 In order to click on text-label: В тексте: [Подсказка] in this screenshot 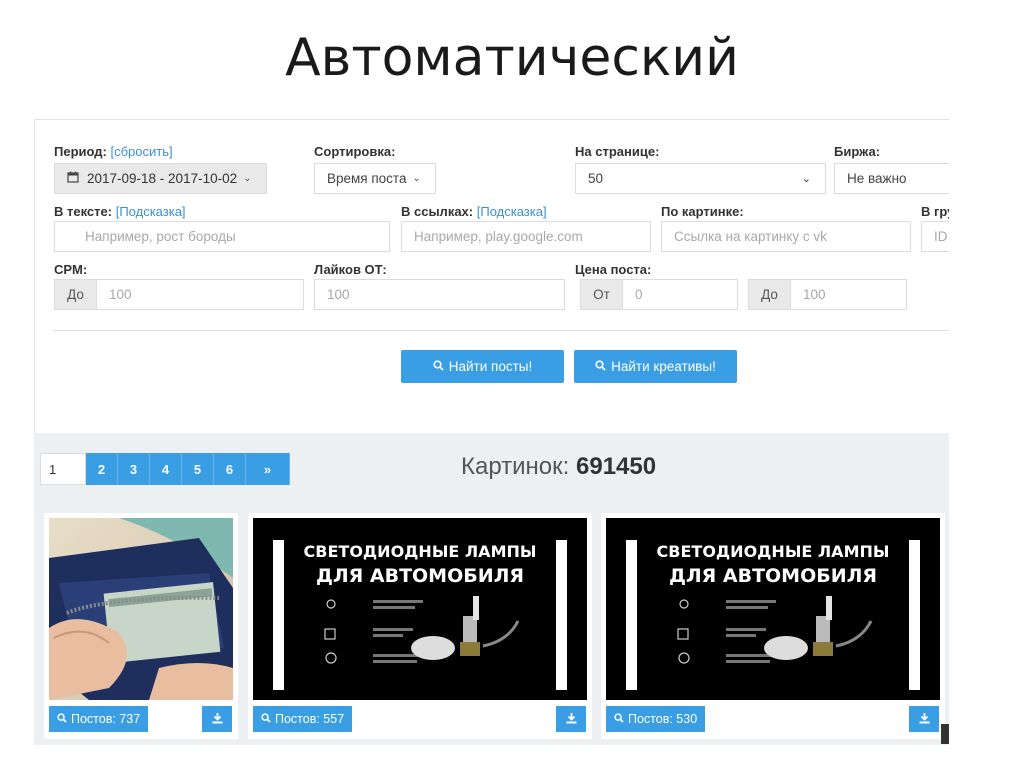, I will do `click(120, 211)`.